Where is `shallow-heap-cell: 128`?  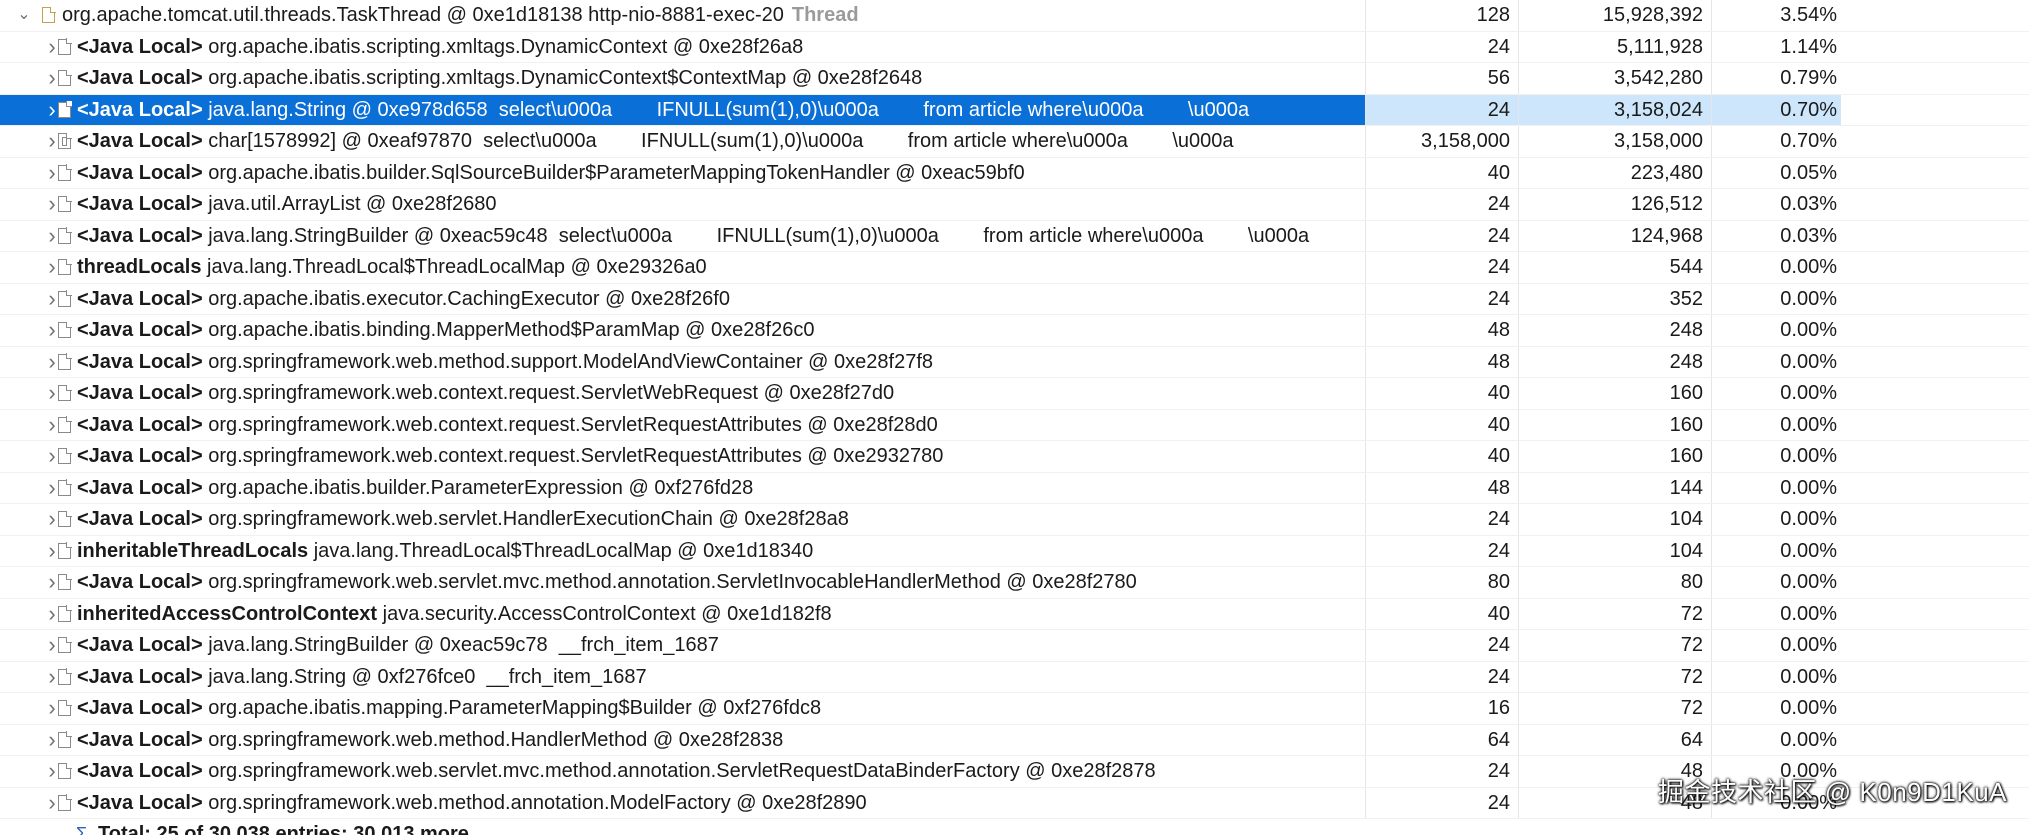
shallow-heap-cell: 128 is located at coordinates (1441, 15).